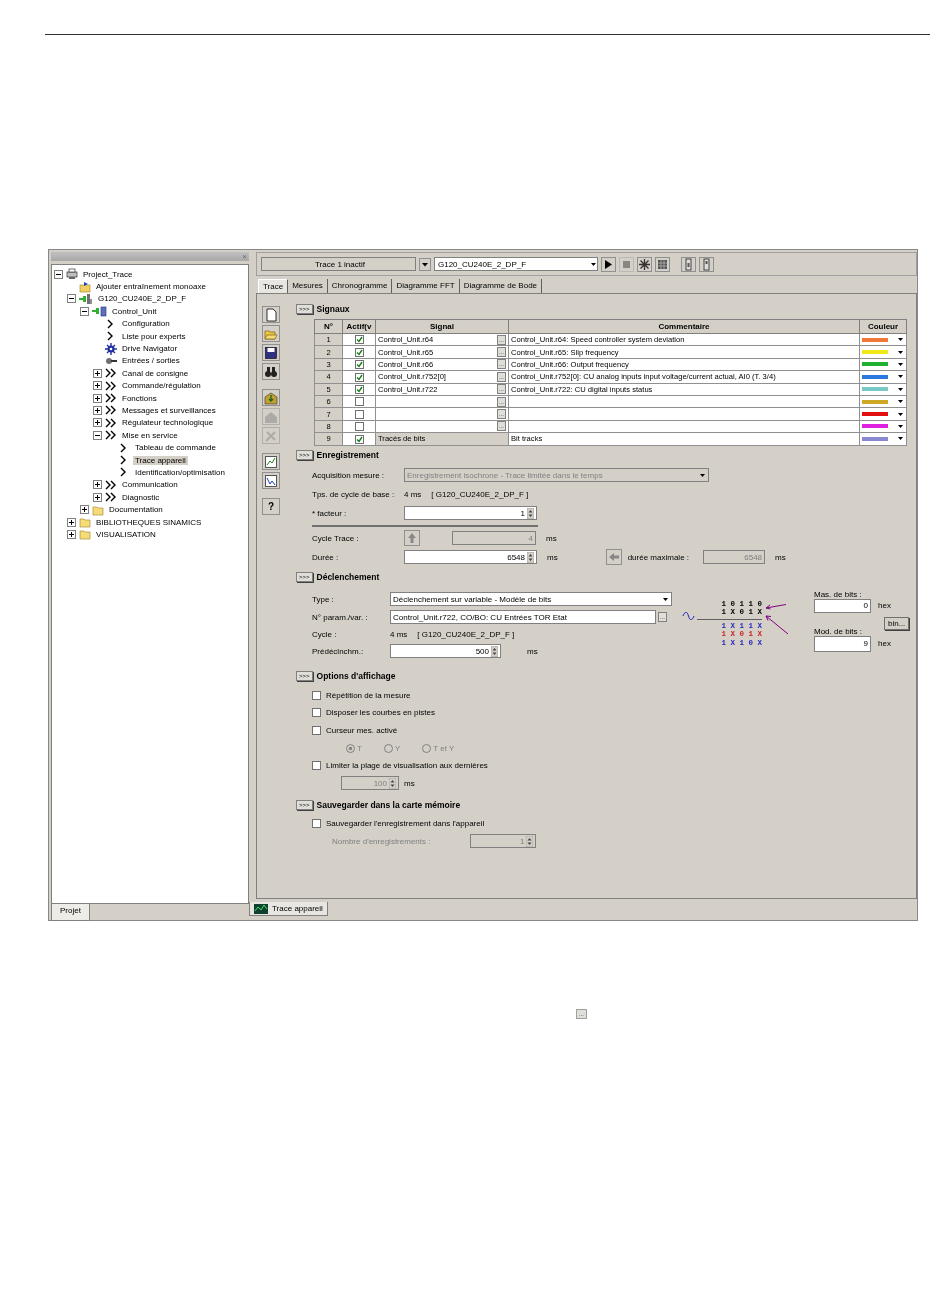 This screenshot has height=1301, width=950. I want to click on section-title: Options d'affichage, so click(356, 676).